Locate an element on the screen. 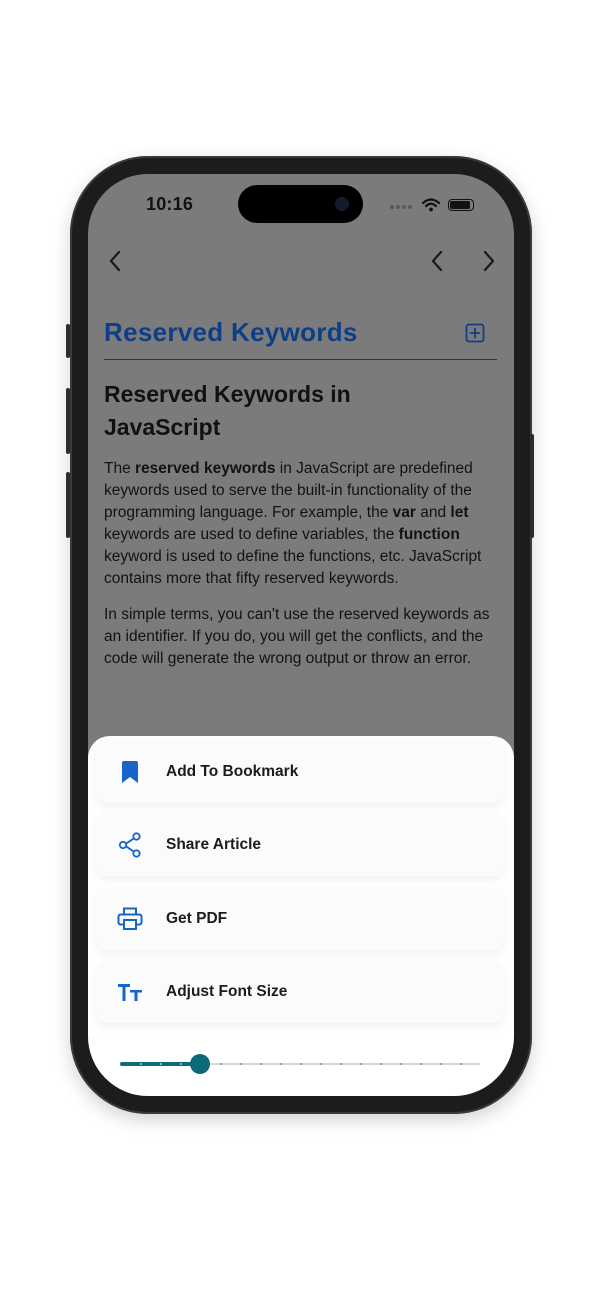 This screenshot has width=600, height=1300. paragraph-text: and is located at coordinates (433, 512).